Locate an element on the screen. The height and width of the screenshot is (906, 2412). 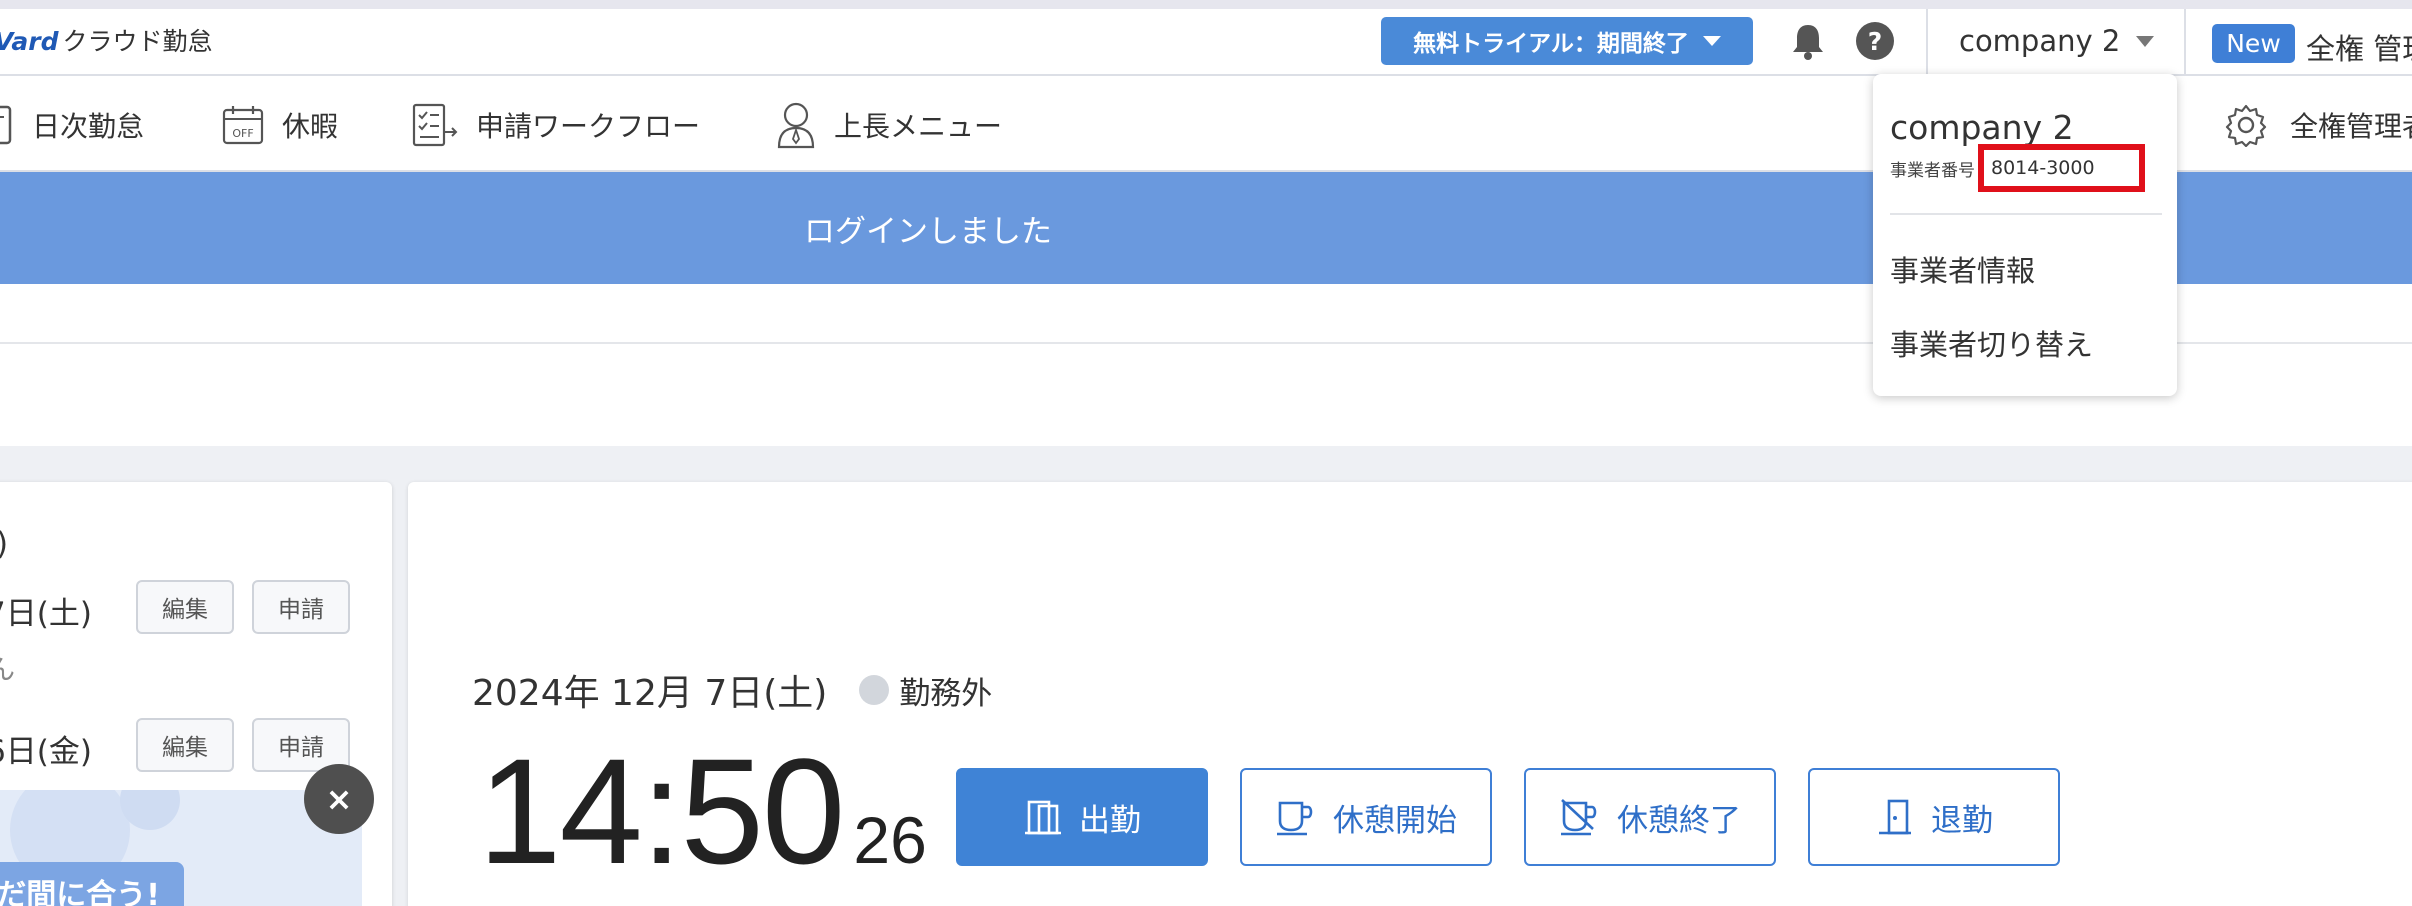
clock-out-button: 退勤 is located at coordinates (1934, 817).